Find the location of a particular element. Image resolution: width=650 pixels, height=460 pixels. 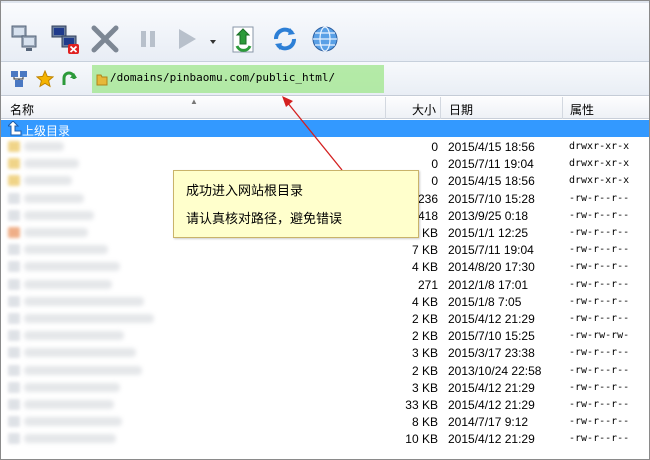

star-icon is located at coordinates (45, 79).